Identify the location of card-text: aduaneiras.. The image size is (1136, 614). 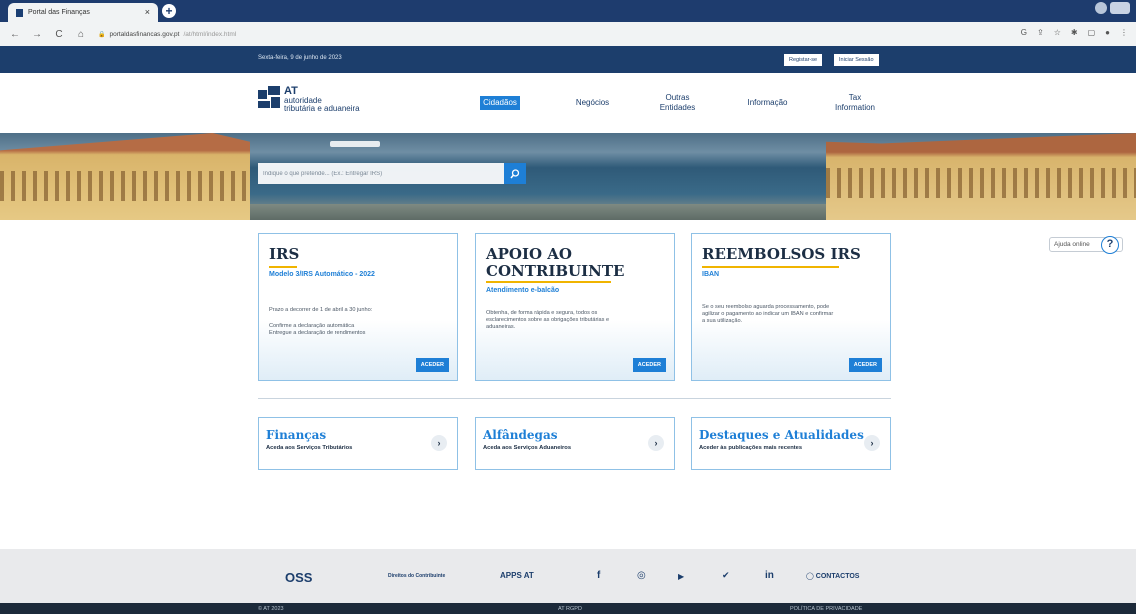
(501, 327).